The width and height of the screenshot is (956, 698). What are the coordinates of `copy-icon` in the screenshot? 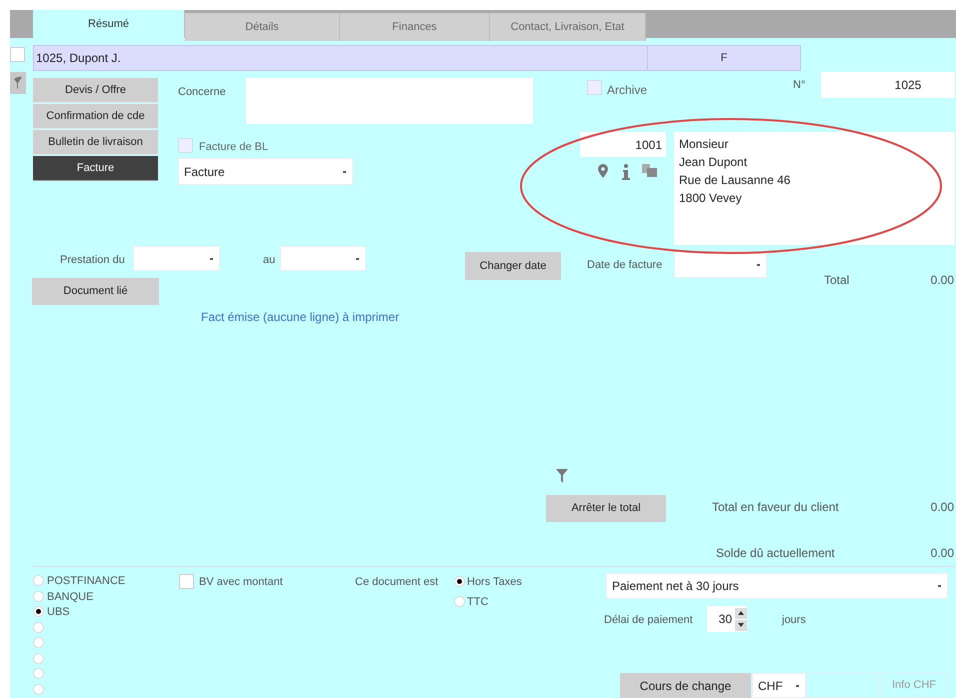 It's located at (650, 170).